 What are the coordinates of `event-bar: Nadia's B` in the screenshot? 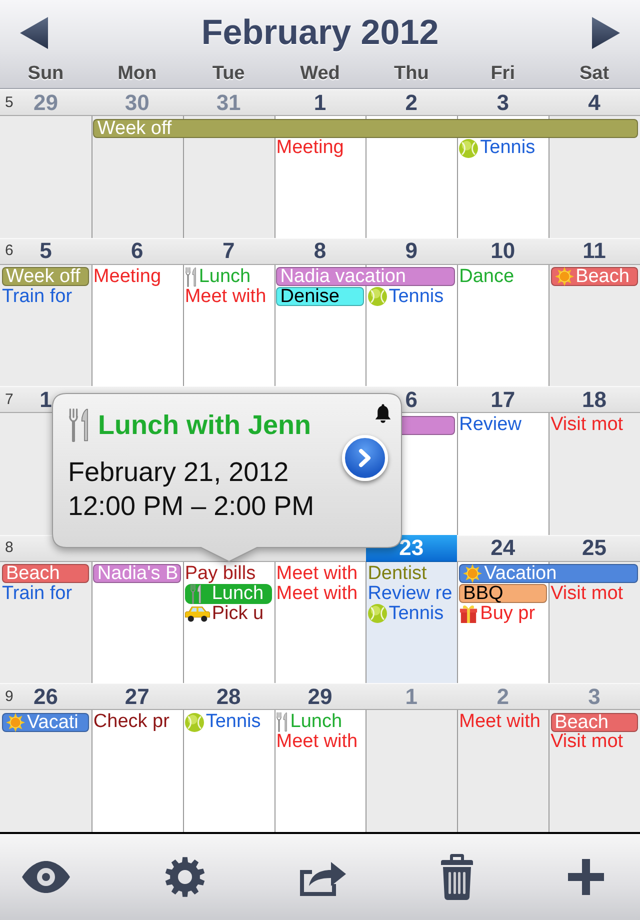 It's located at (137, 574).